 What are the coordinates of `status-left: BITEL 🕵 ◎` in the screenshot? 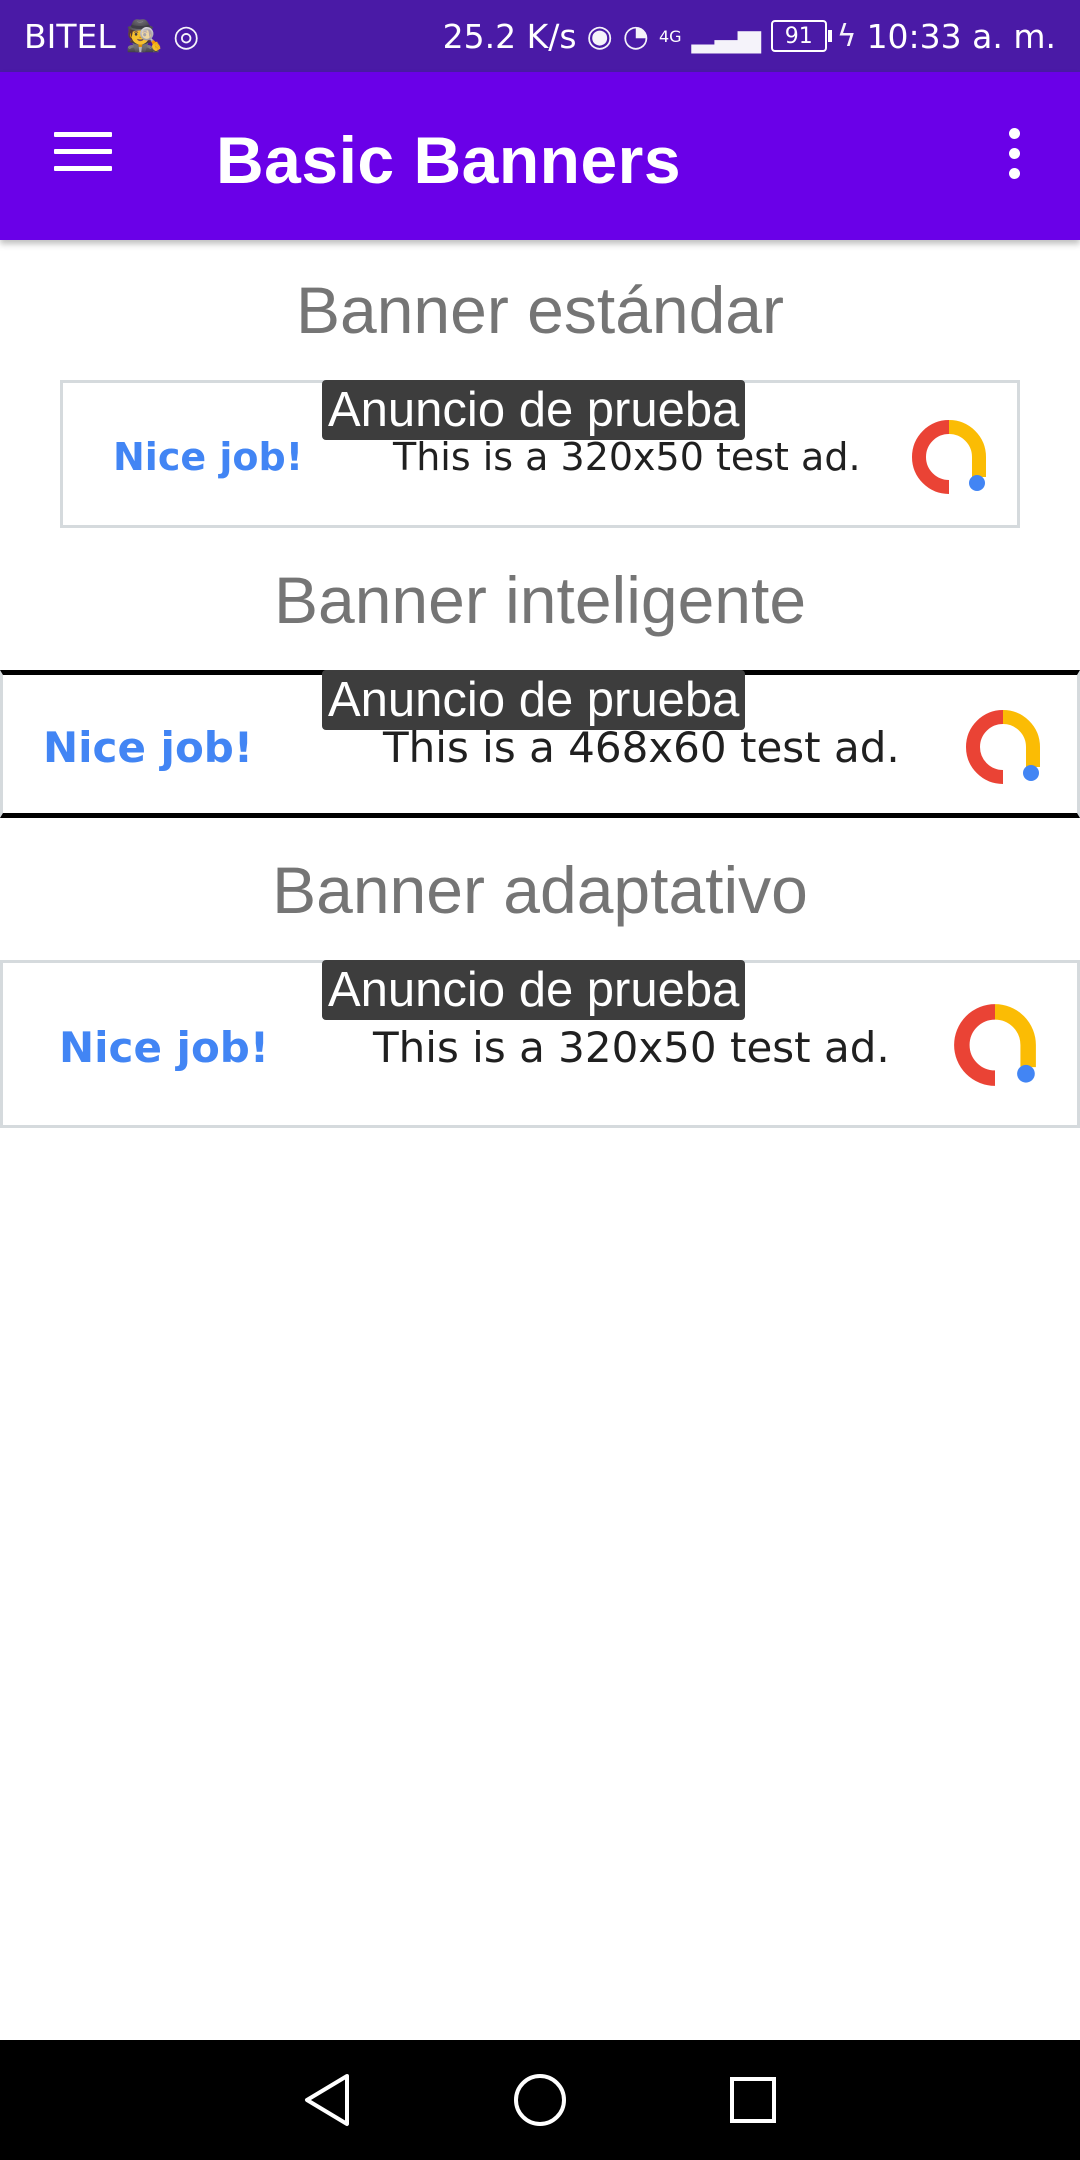 It's located at (111, 36).